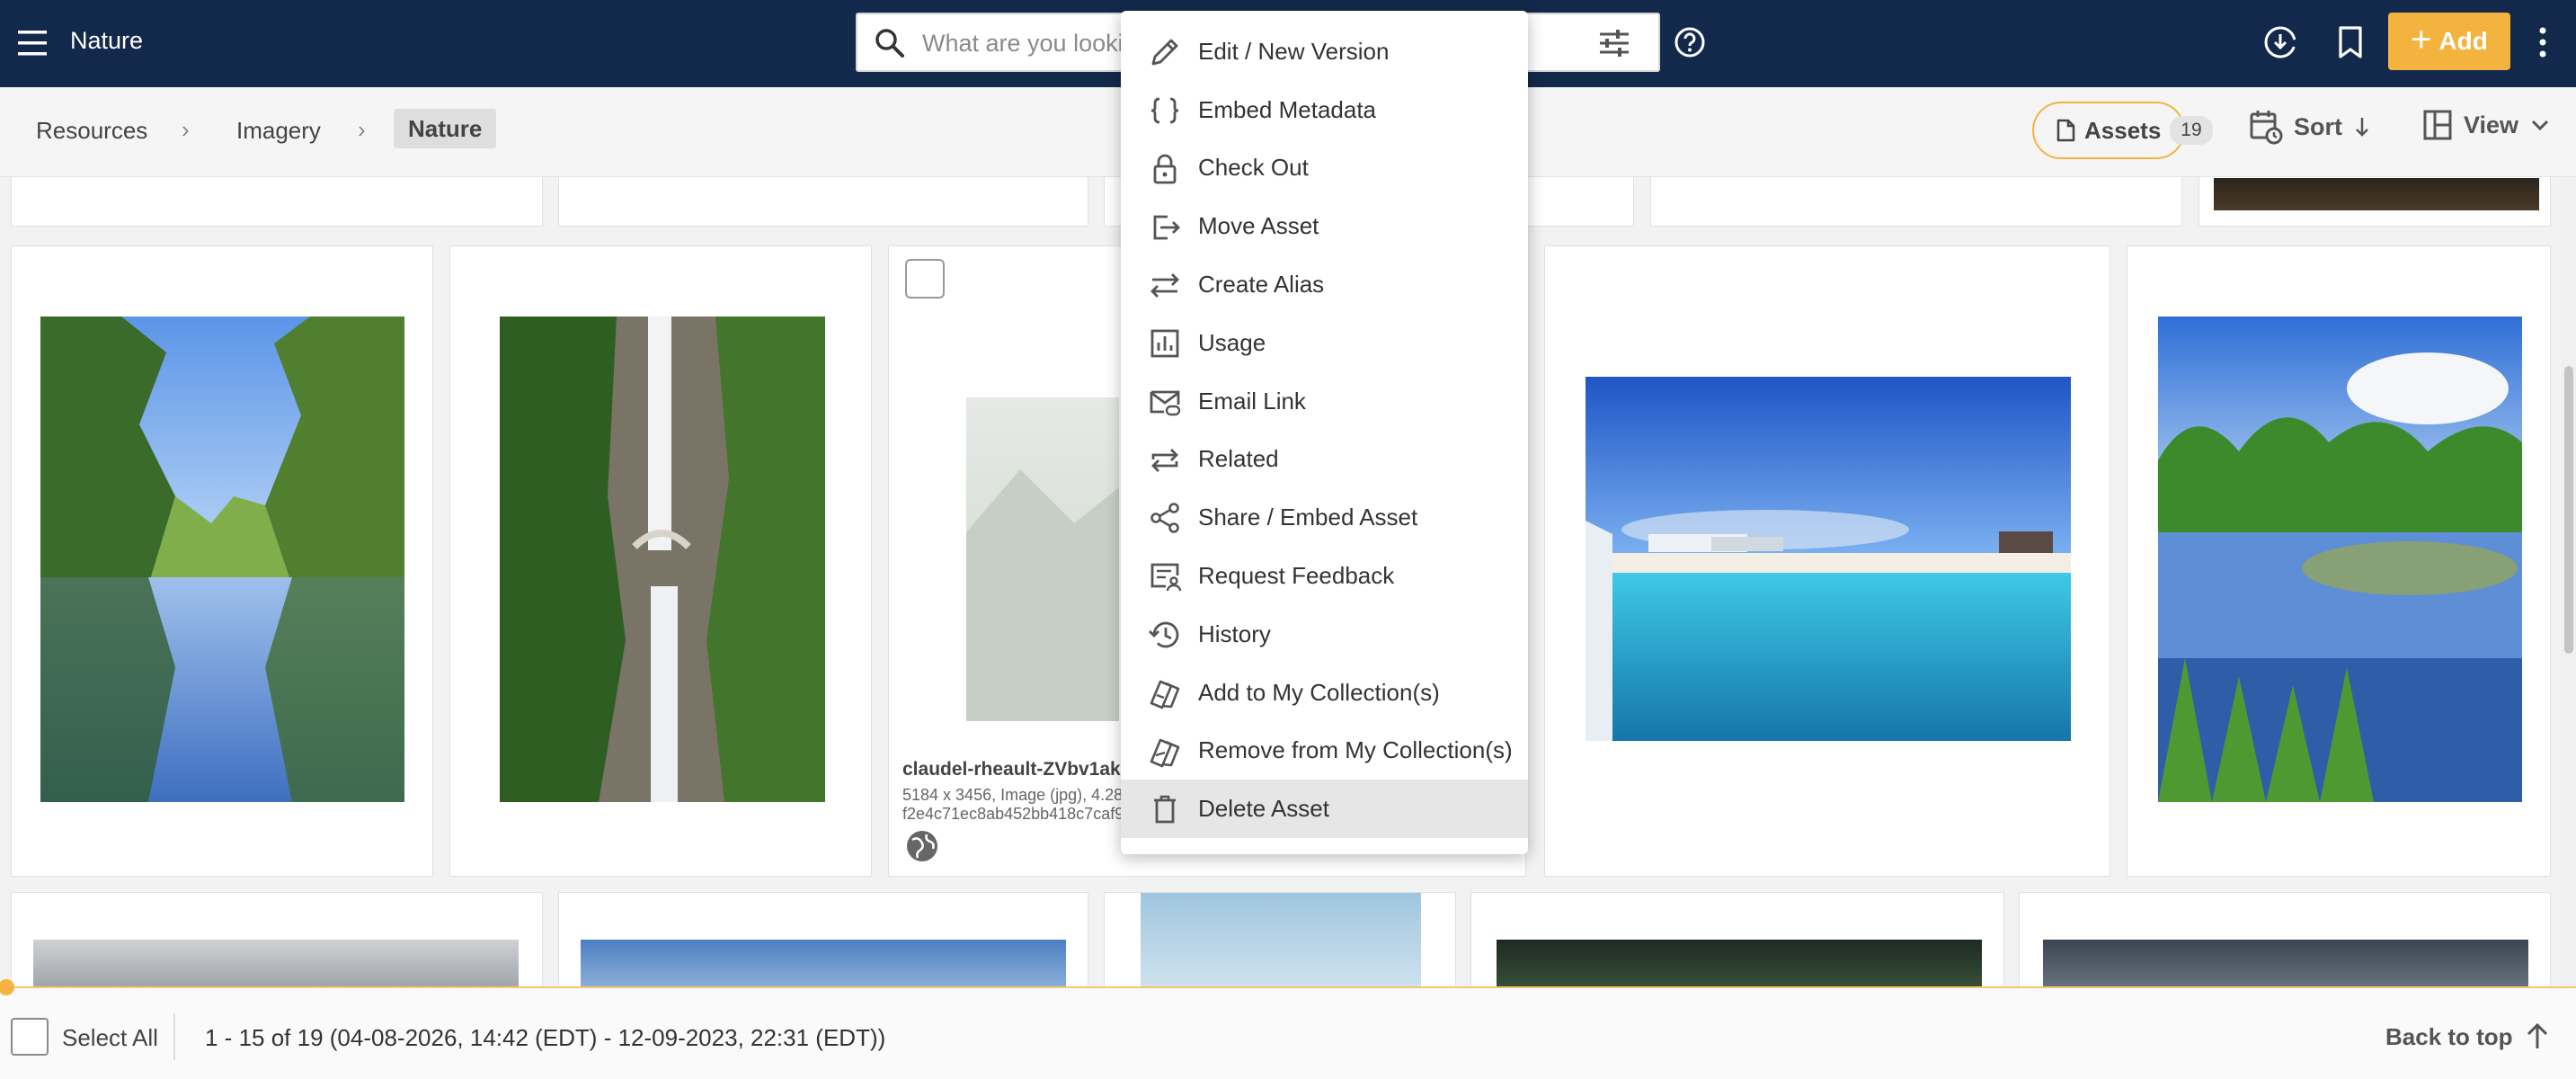 The height and width of the screenshot is (1079, 2576). Describe the element at coordinates (1324, 751) in the screenshot. I see `menu-item-remove-from-collections: Remove from My Collection(s)` at that location.